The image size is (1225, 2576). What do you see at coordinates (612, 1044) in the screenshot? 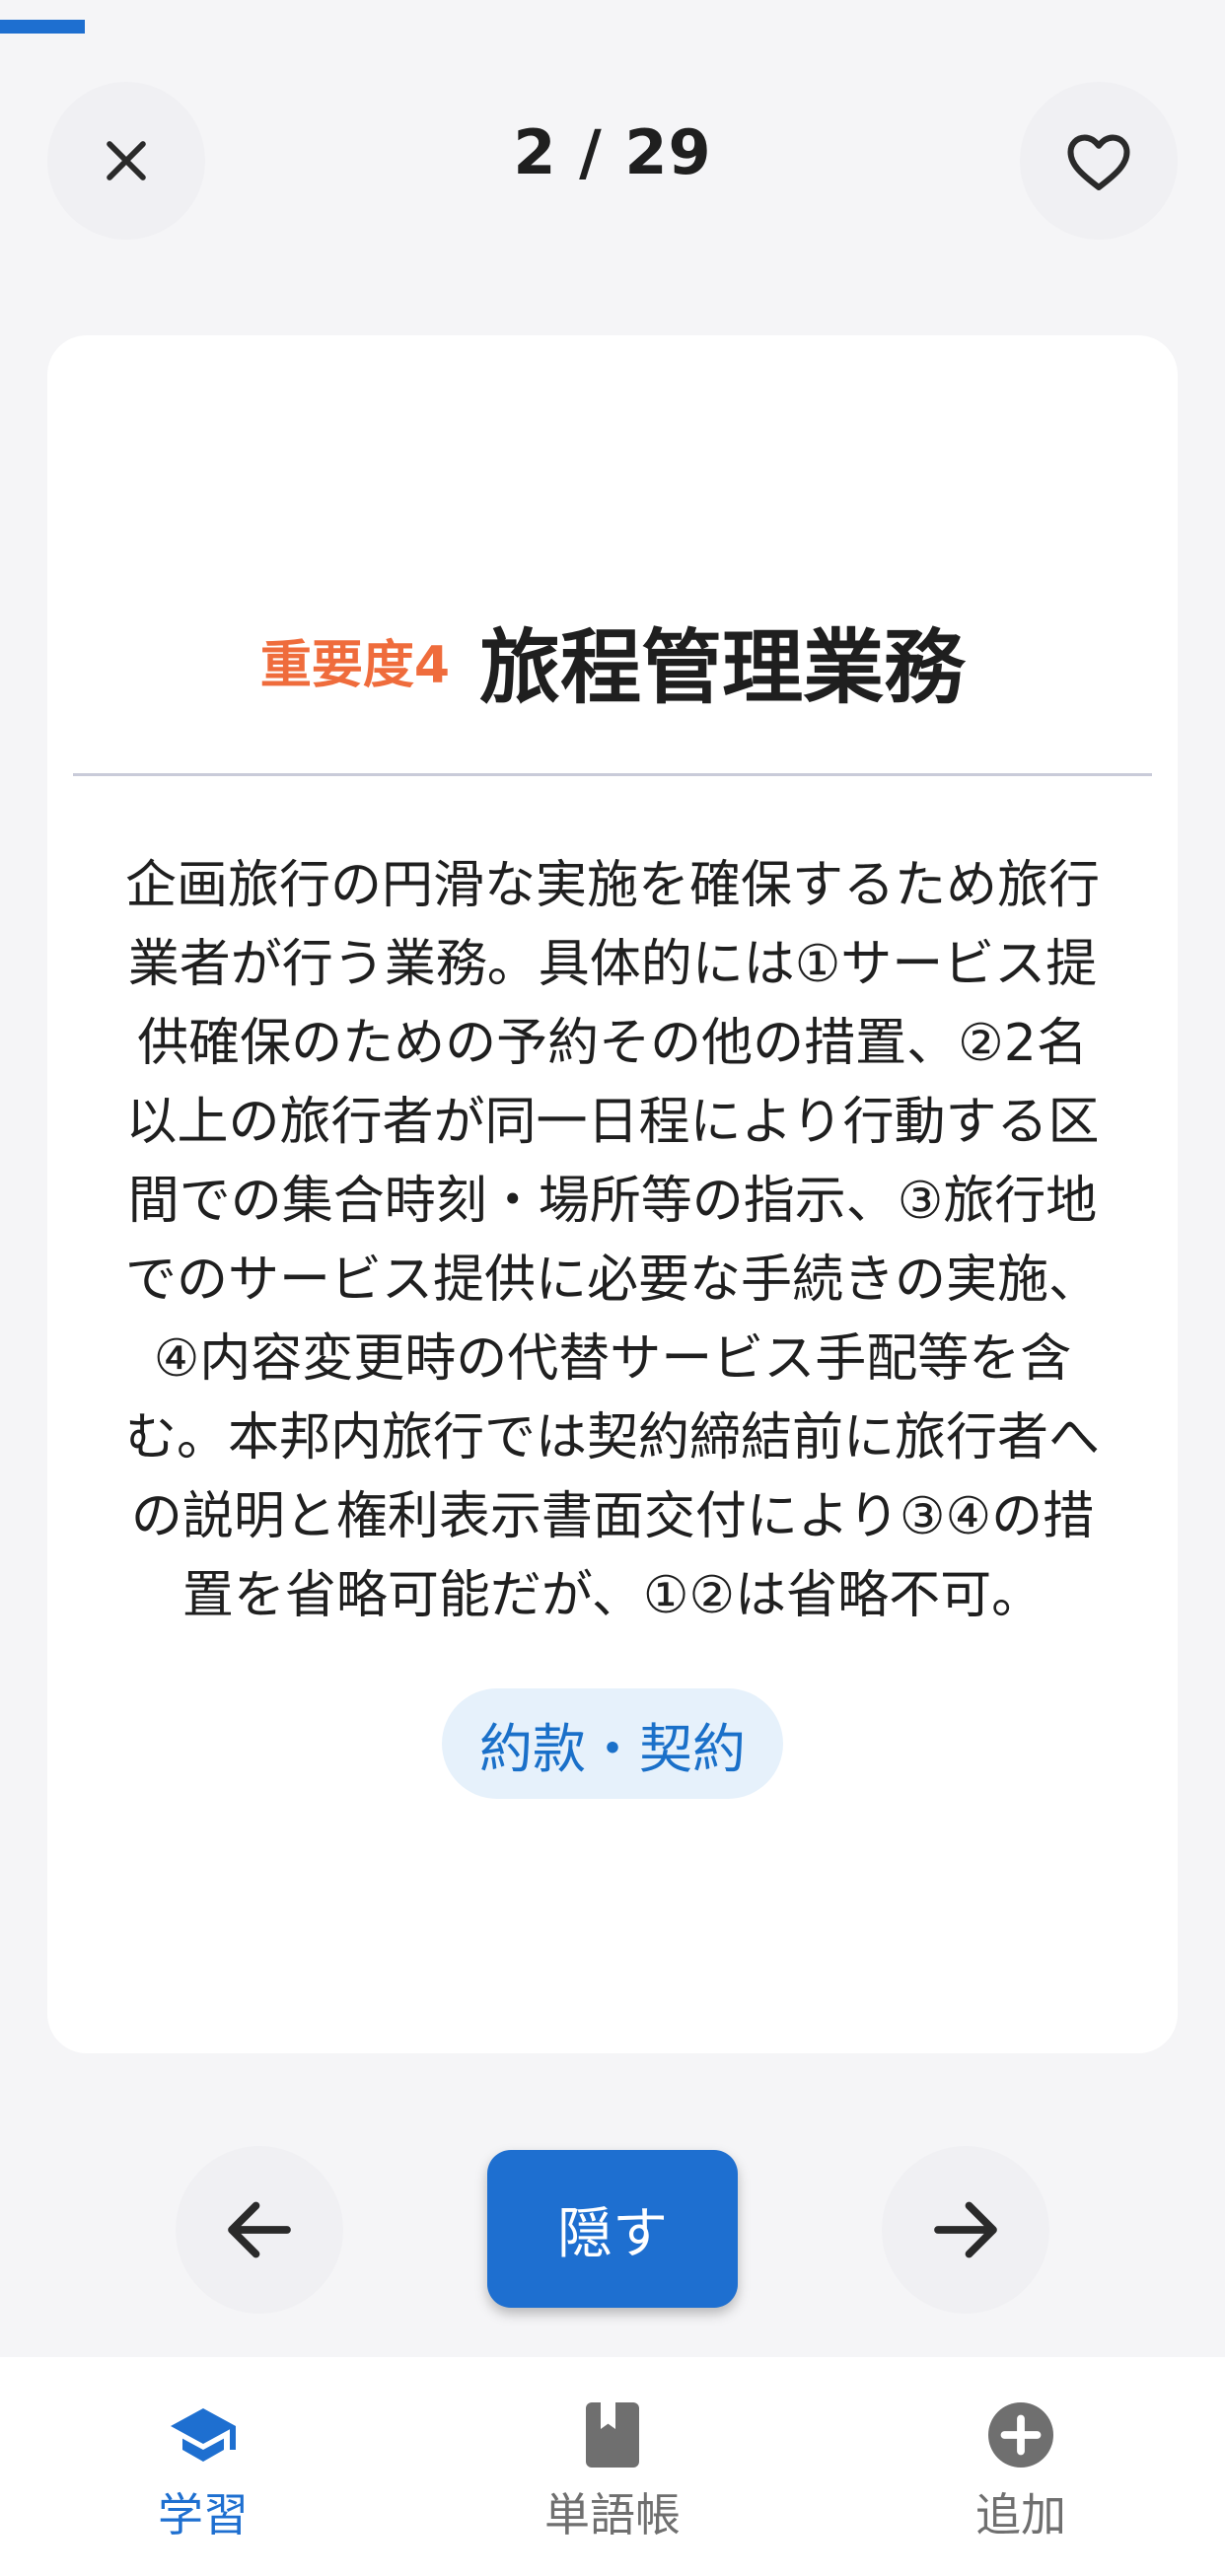
I see `definition-line: 供確保のための予約その他の措置、②2名` at bounding box center [612, 1044].